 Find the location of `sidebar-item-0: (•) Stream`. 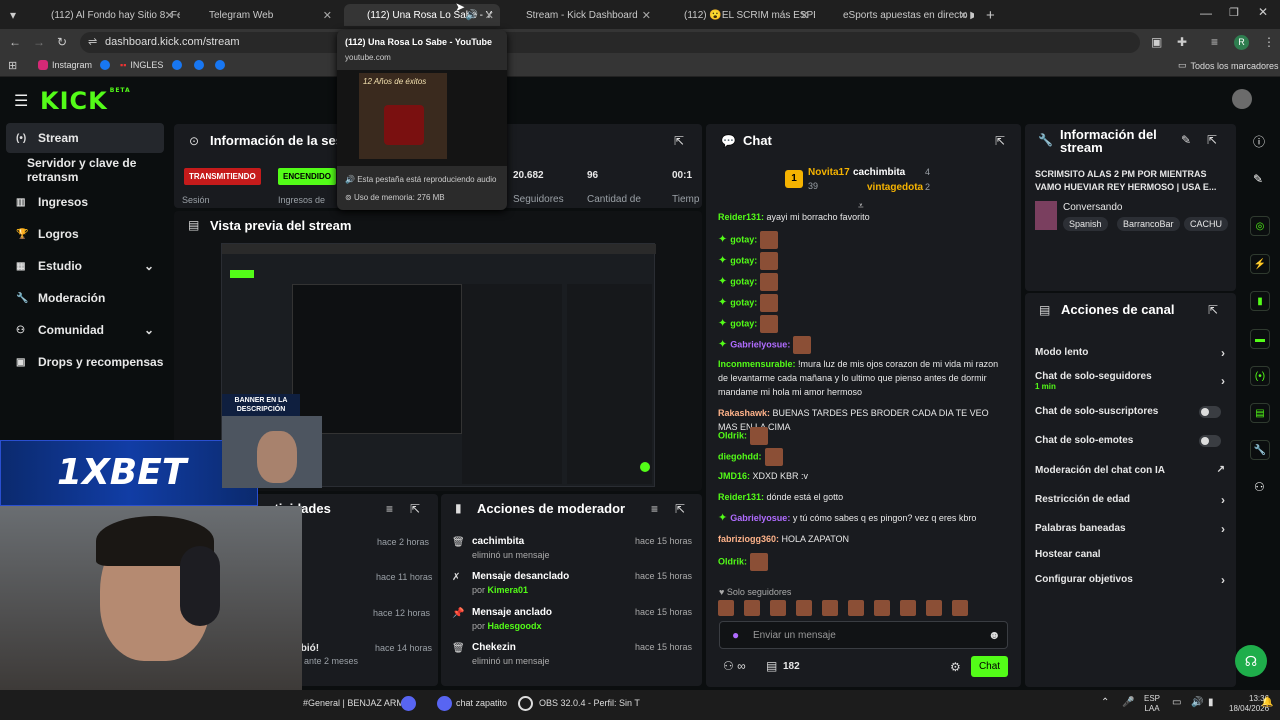

sidebar-item-0: (•) Stream is located at coordinates (85, 138).